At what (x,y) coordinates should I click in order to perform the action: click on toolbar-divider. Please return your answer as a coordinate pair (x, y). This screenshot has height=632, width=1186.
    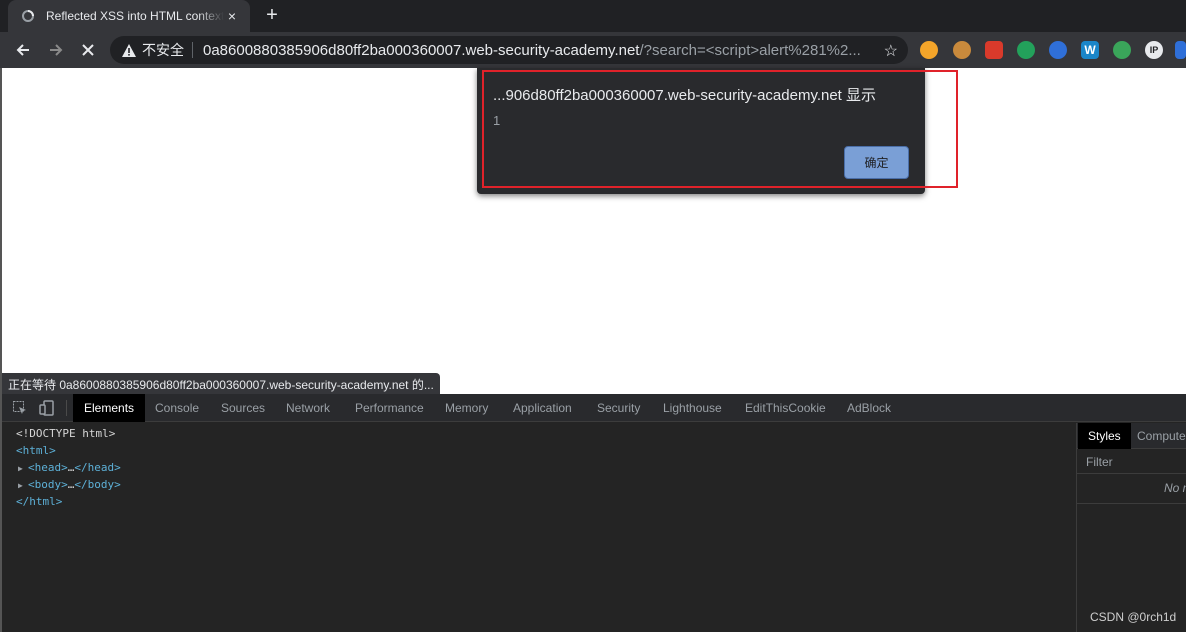
    Looking at the image, I should click on (66, 408).